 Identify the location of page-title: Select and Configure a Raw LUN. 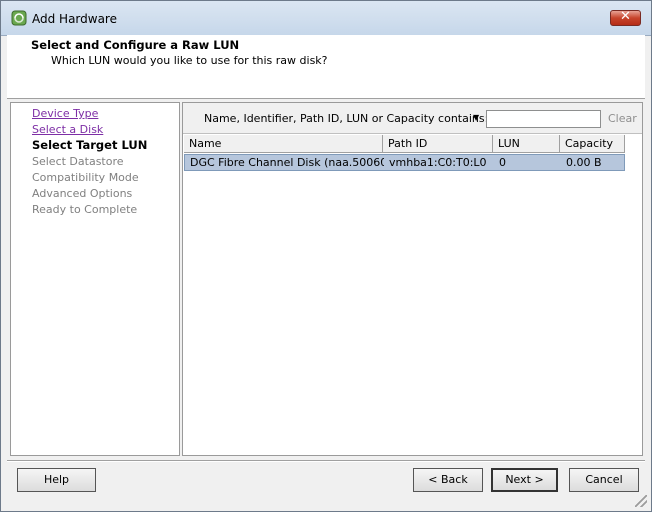
(135, 45).